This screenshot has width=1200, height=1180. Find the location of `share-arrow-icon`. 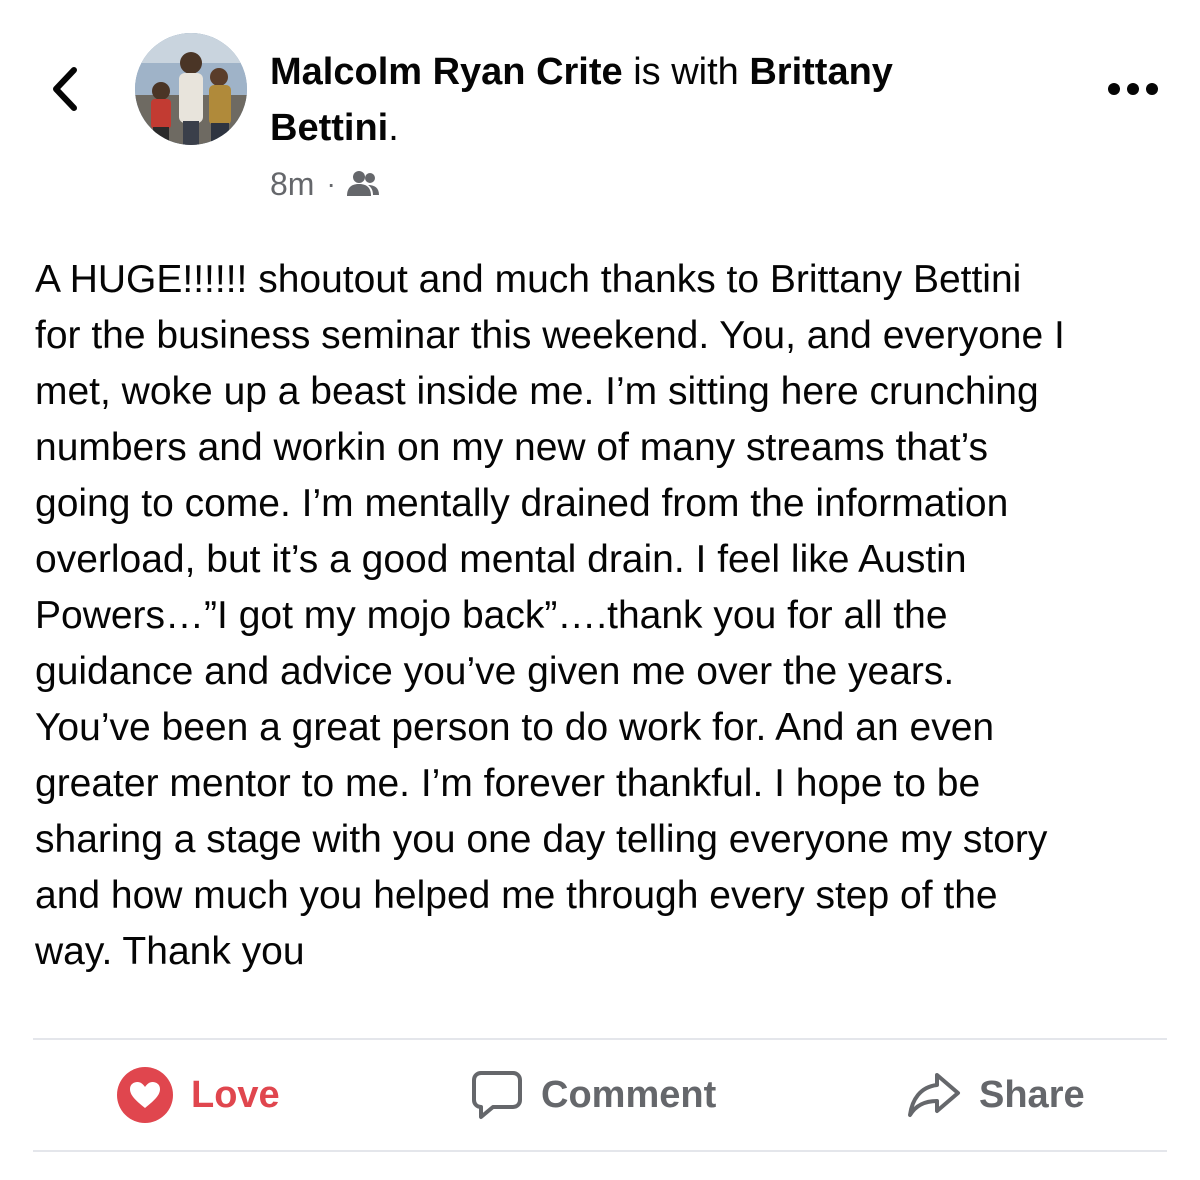

share-arrow-icon is located at coordinates (934, 1095).